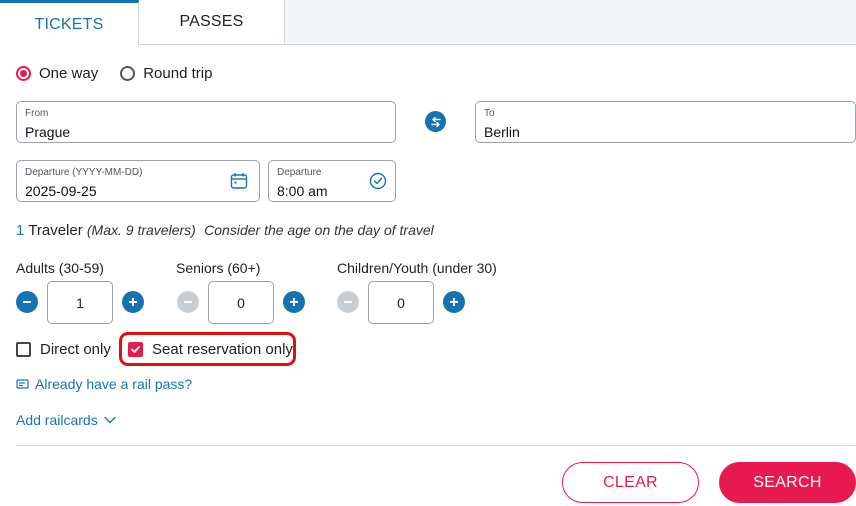 Image resolution: width=856 pixels, height=506 pixels. I want to click on seniors-label: Seniors (60+), so click(218, 268).